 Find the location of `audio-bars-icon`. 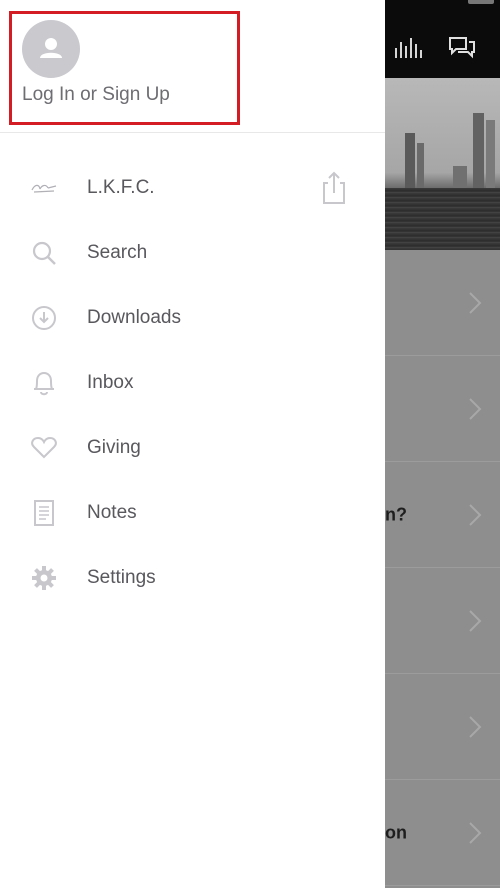

audio-bars-icon is located at coordinates (408, 48).